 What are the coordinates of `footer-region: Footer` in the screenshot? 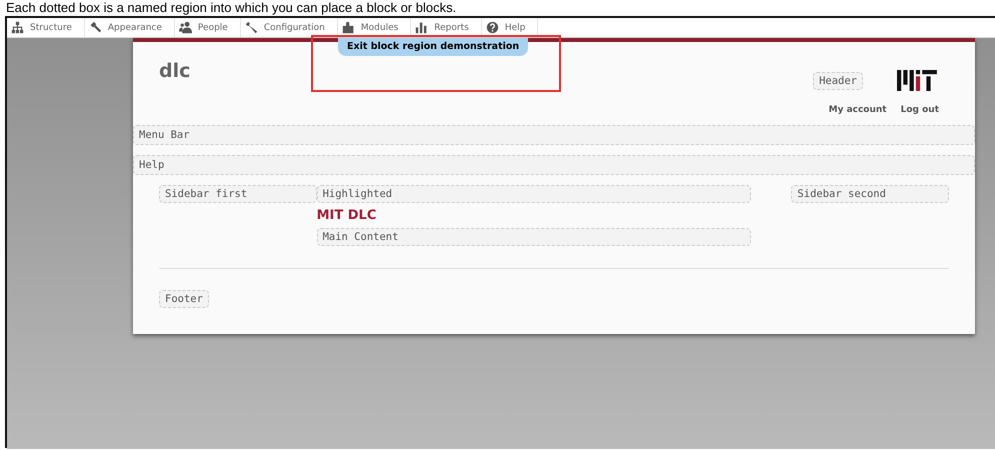 It's located at (184, 299).